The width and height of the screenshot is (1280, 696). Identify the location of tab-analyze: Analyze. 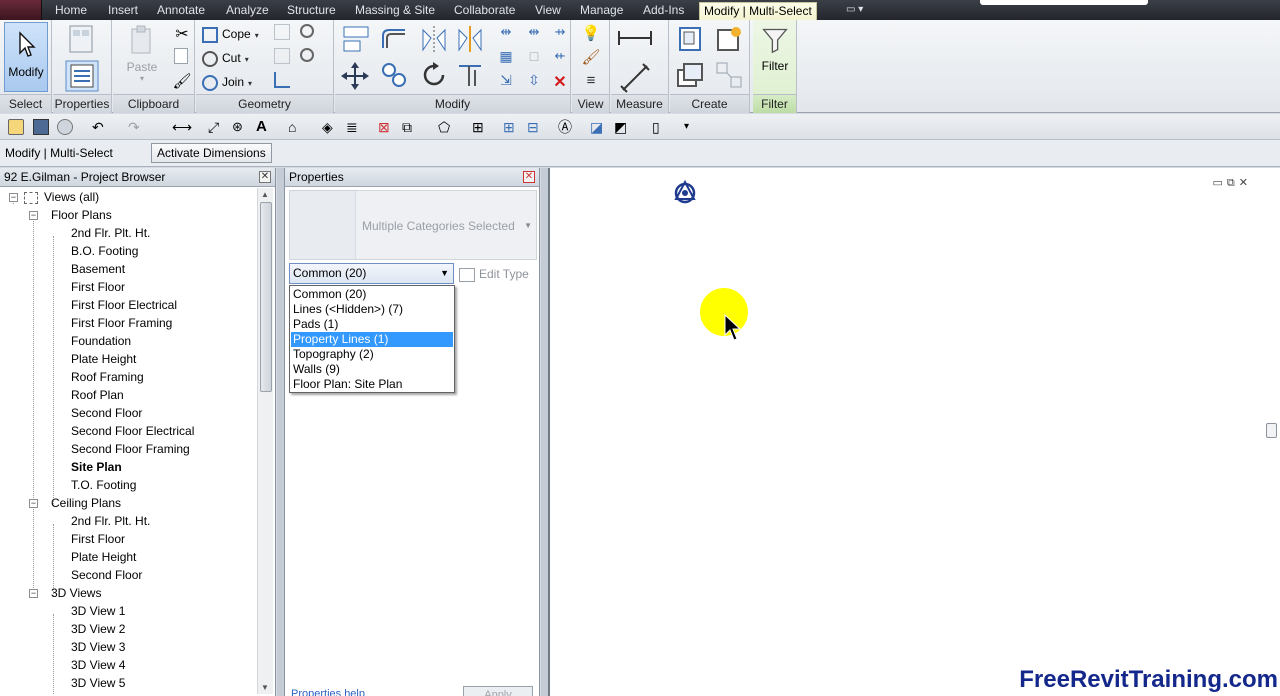
(247, 11).